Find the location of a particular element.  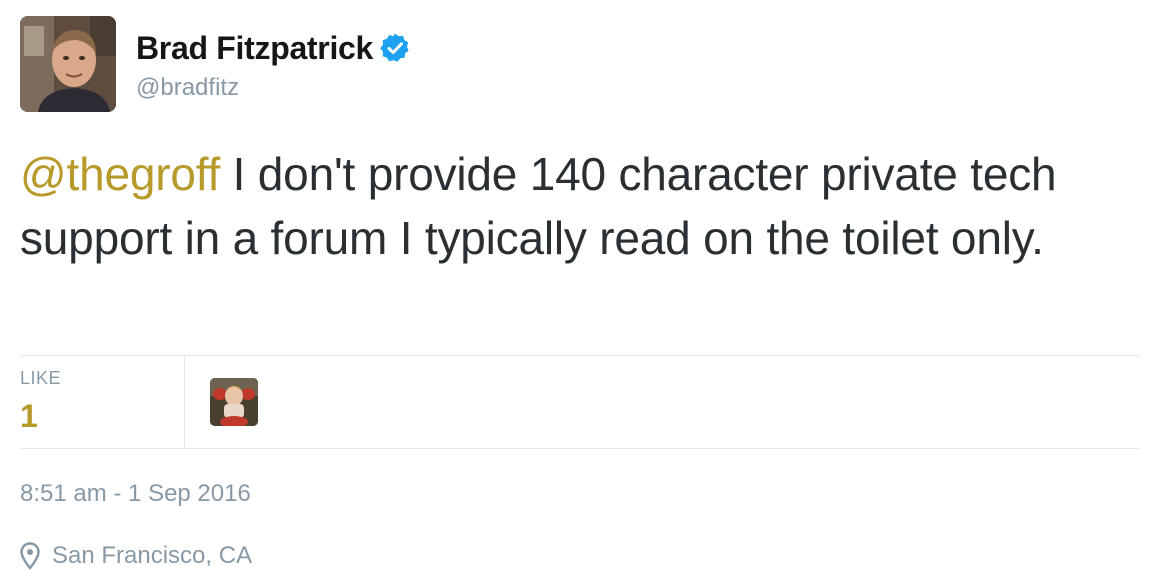

profile-photo-icon is located at coordinates (68, 64).